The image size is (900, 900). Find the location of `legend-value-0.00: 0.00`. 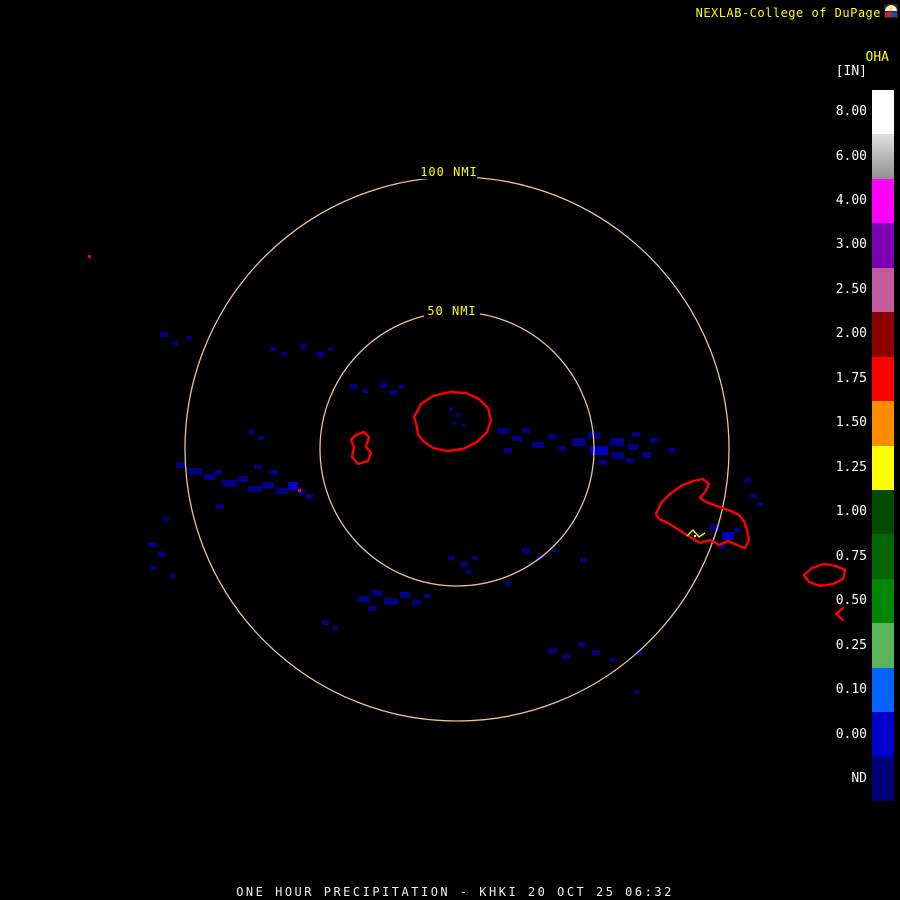

legend-value-0.00: 0.00 is located at coordinates (851, 734).